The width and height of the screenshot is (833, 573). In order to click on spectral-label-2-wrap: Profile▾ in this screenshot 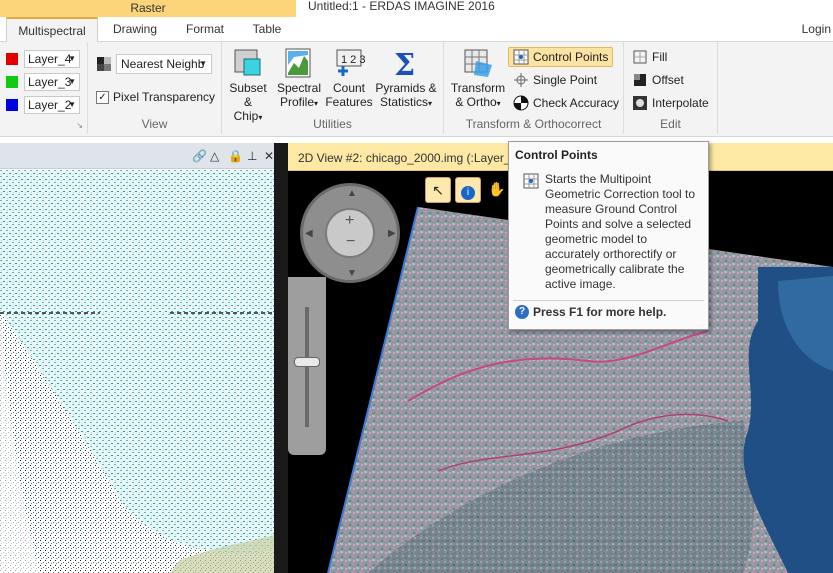, I will do `click(299, 103)`.